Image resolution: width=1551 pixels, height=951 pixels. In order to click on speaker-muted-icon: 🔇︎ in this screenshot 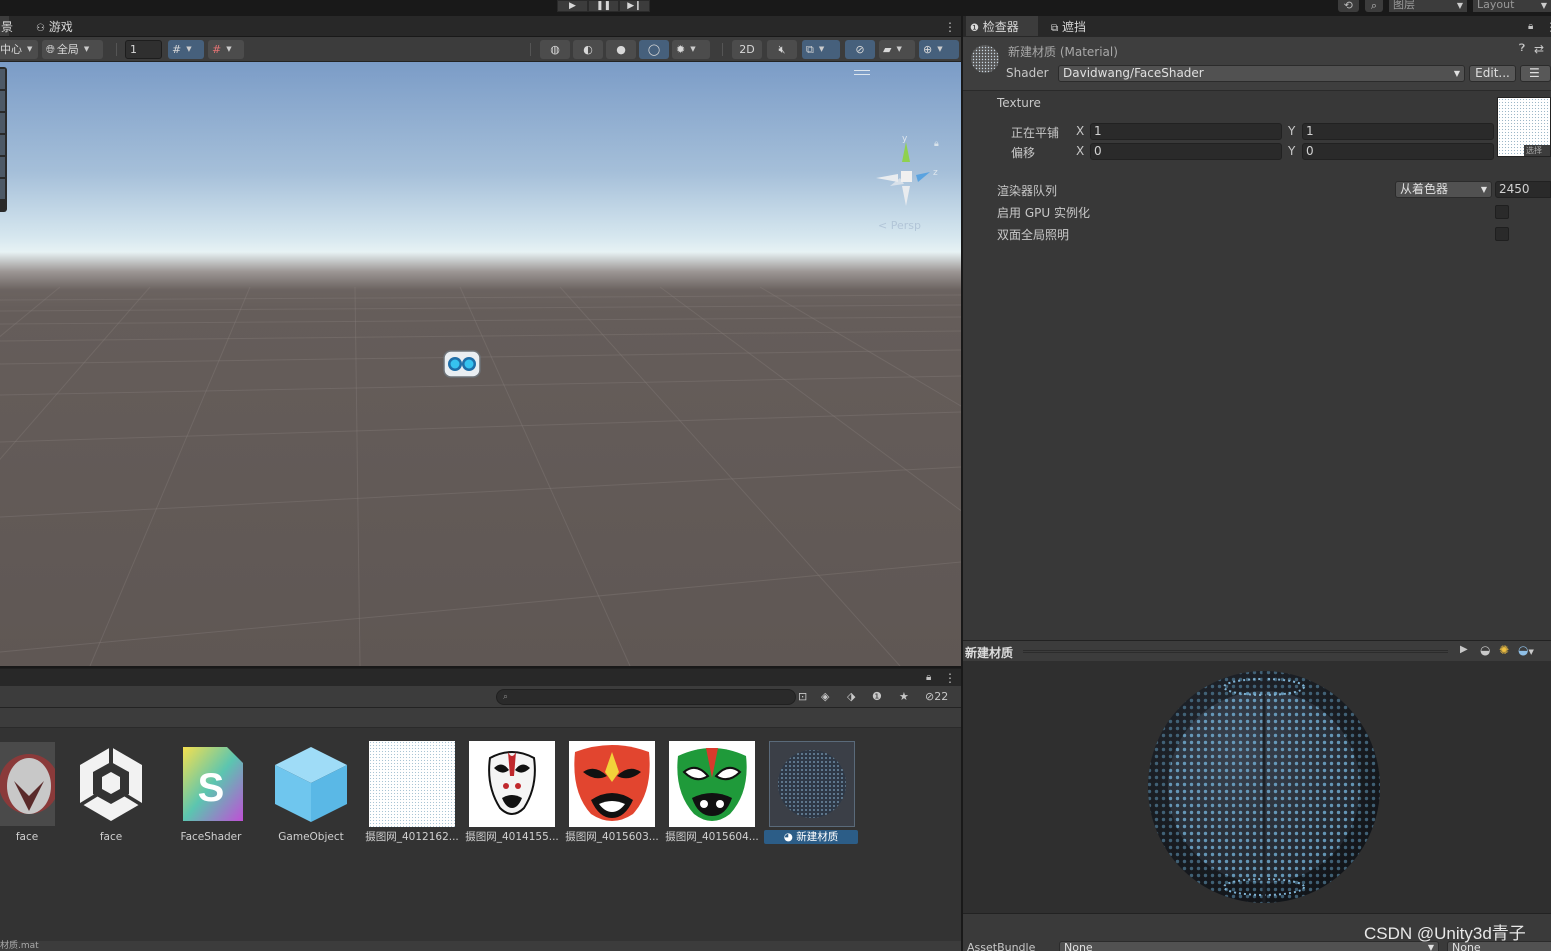, I will do `click(782, 49)`.